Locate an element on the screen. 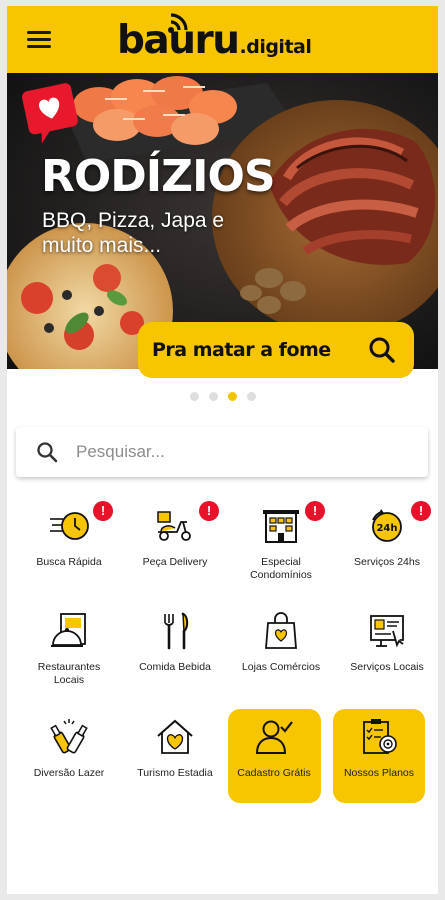 This screenshot has width=445, height=900. carousel-dots is located at coordinates (223, 396).